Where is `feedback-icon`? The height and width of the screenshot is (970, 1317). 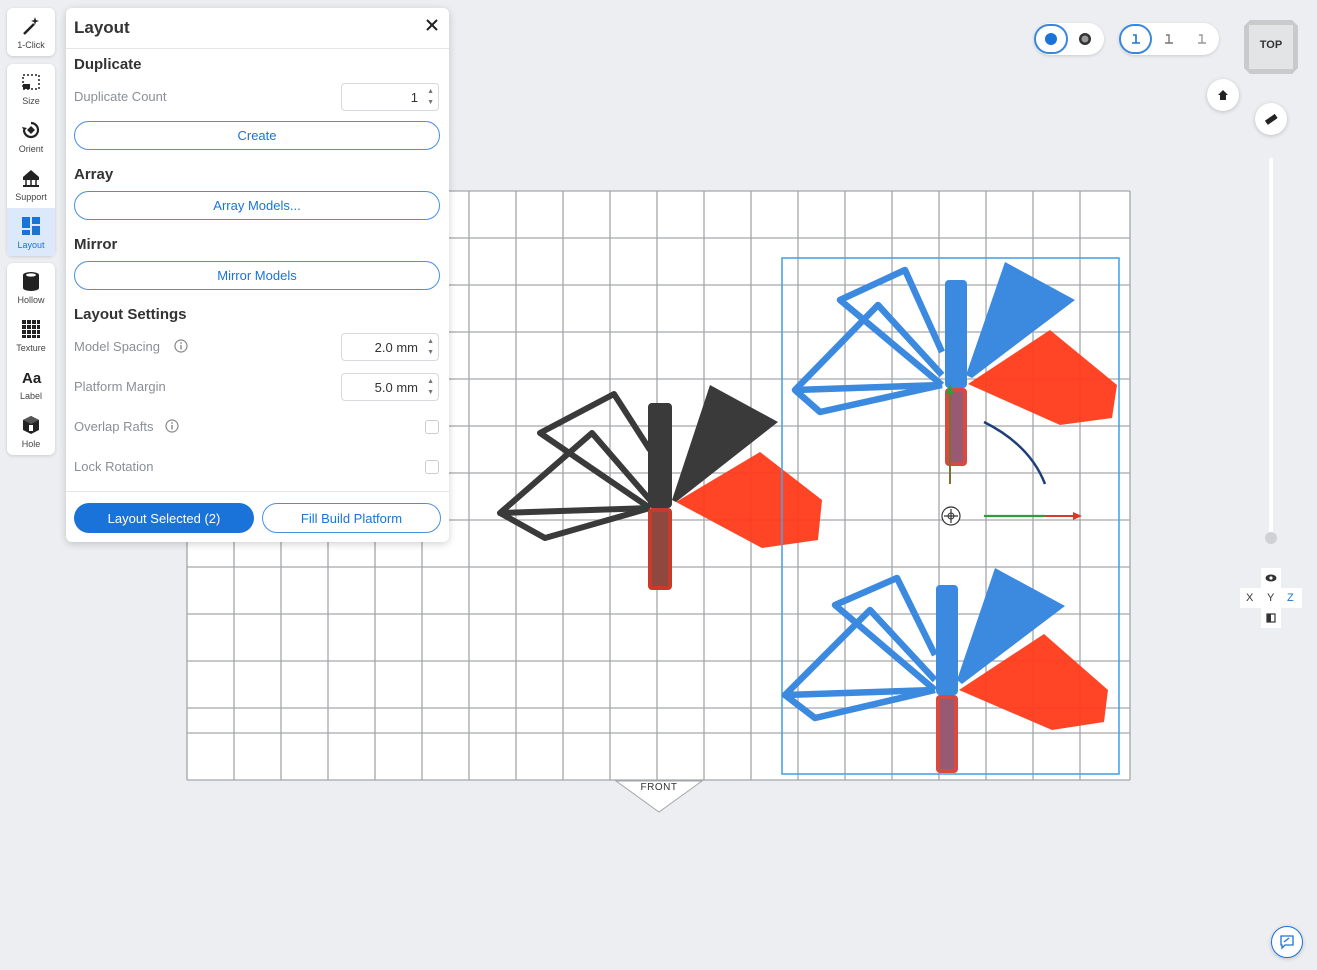
feedback-icon is located at coordinates (1287, 942).